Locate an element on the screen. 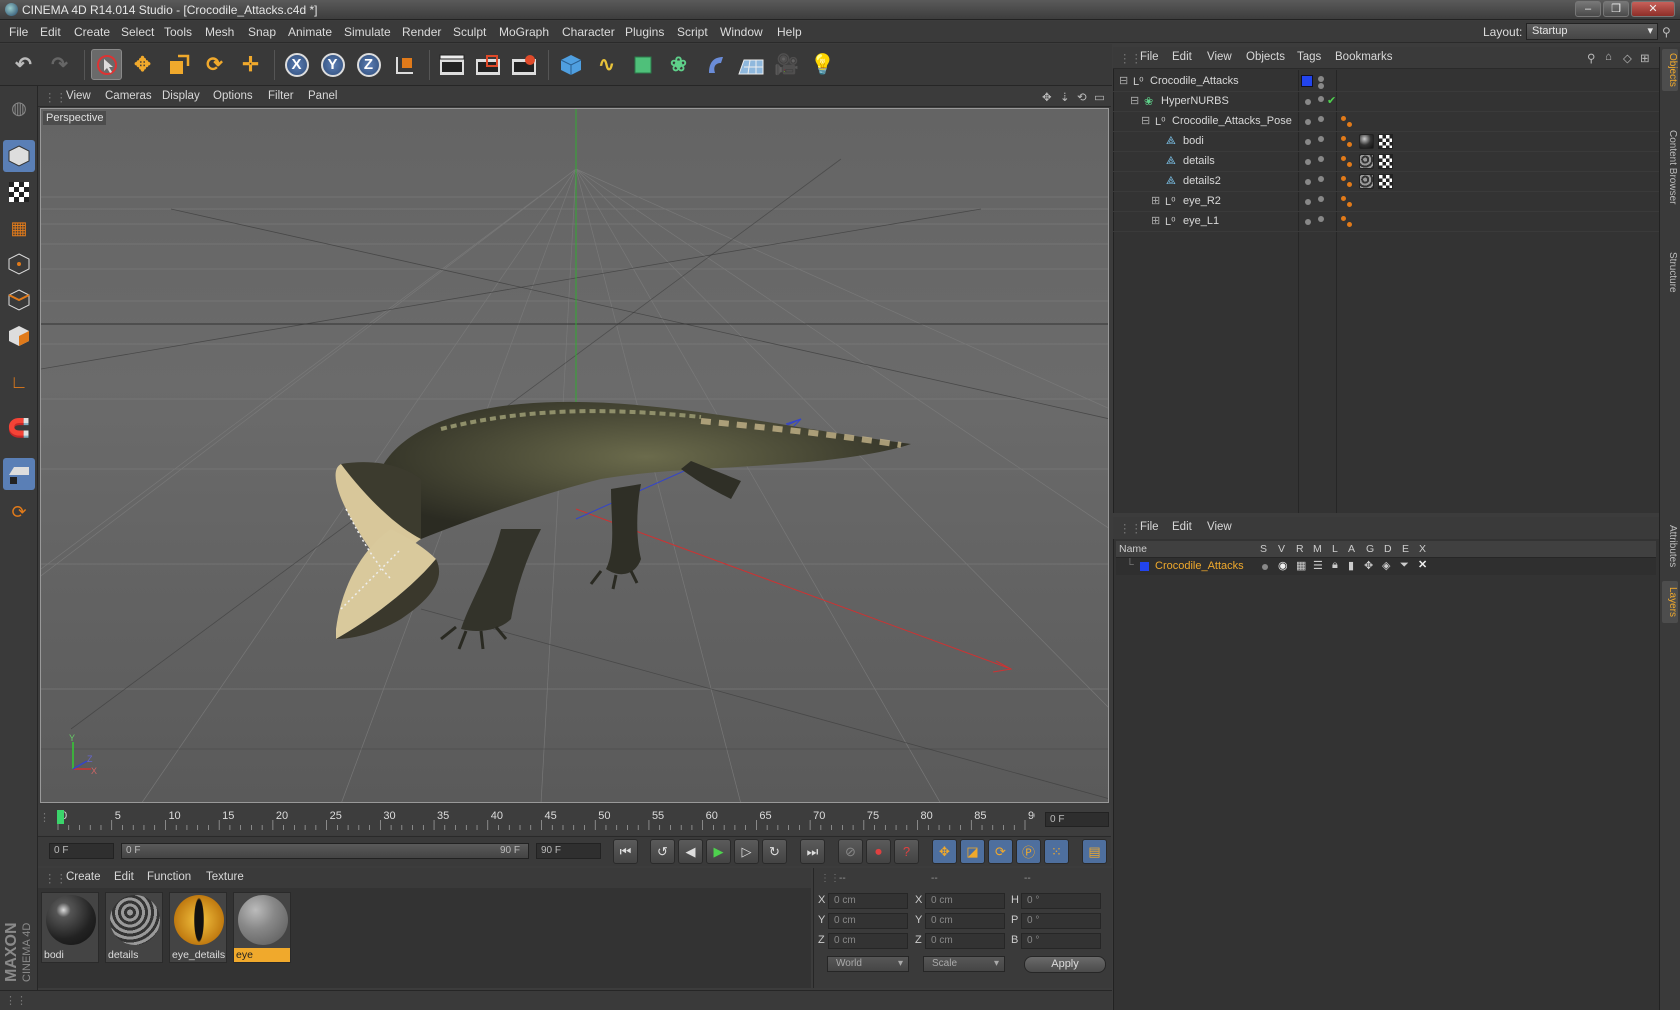 Image resolution: width=1680 pixels, height=1010 pixels. zoom-view-icon: ⇣ is located at coordinates (1065, 97).